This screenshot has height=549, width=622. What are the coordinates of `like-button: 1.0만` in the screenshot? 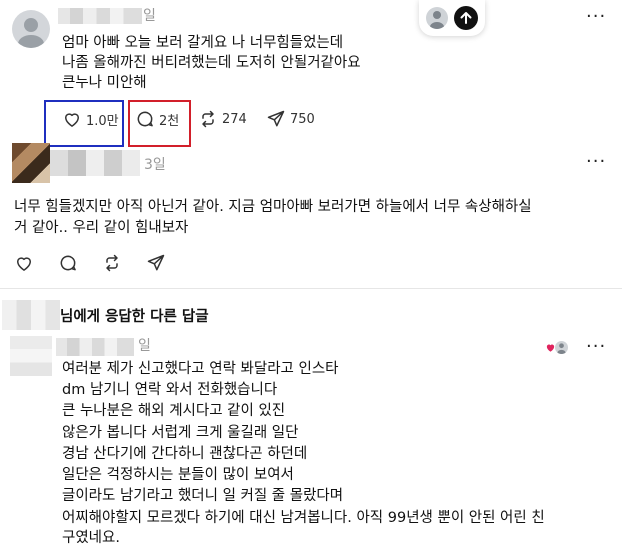 It's located at (90, 119).